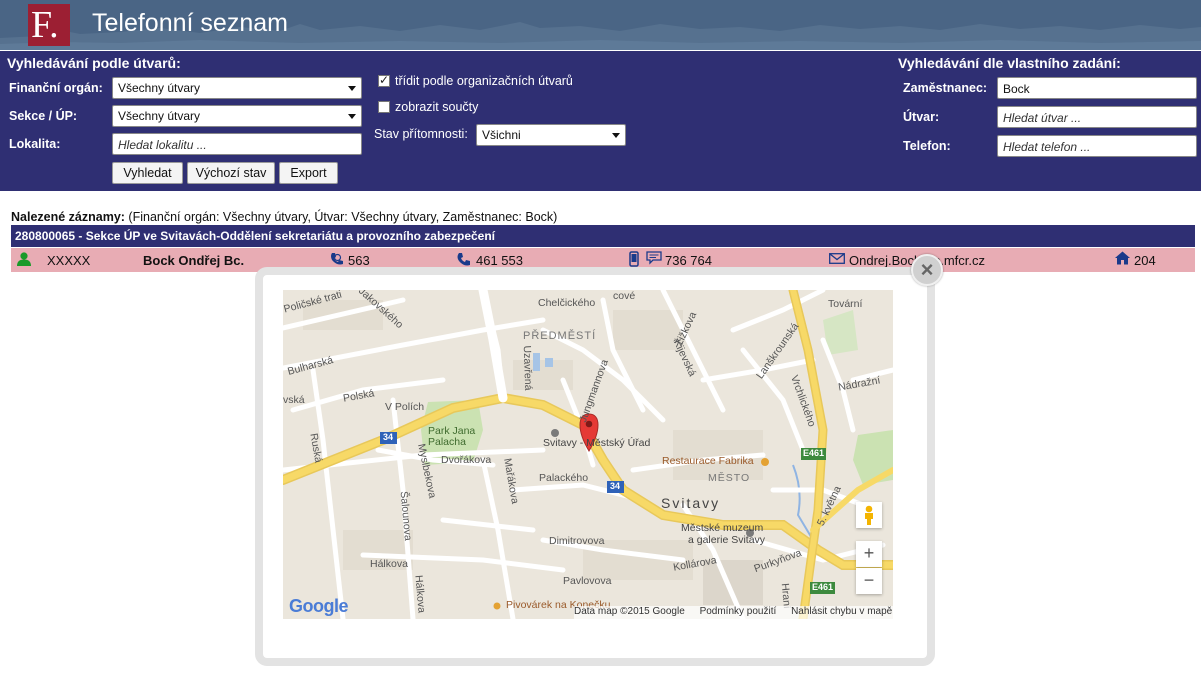 The width and height of the screenshot is (1201, 678). What do you see at coordinates (193, 260) in the screenshot?
I see `record-name: Bock Ondřej Bc.` at bounding box center [193, 260].